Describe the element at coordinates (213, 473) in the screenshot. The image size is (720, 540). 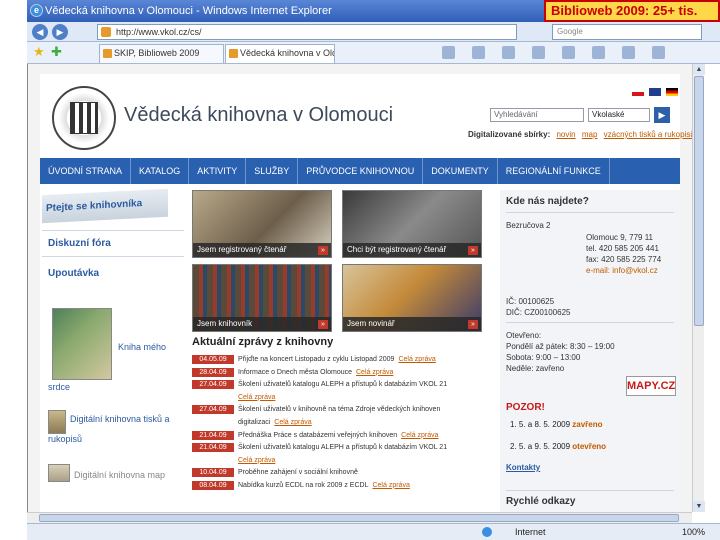
I see `news-date: 10.04.09` at that location.